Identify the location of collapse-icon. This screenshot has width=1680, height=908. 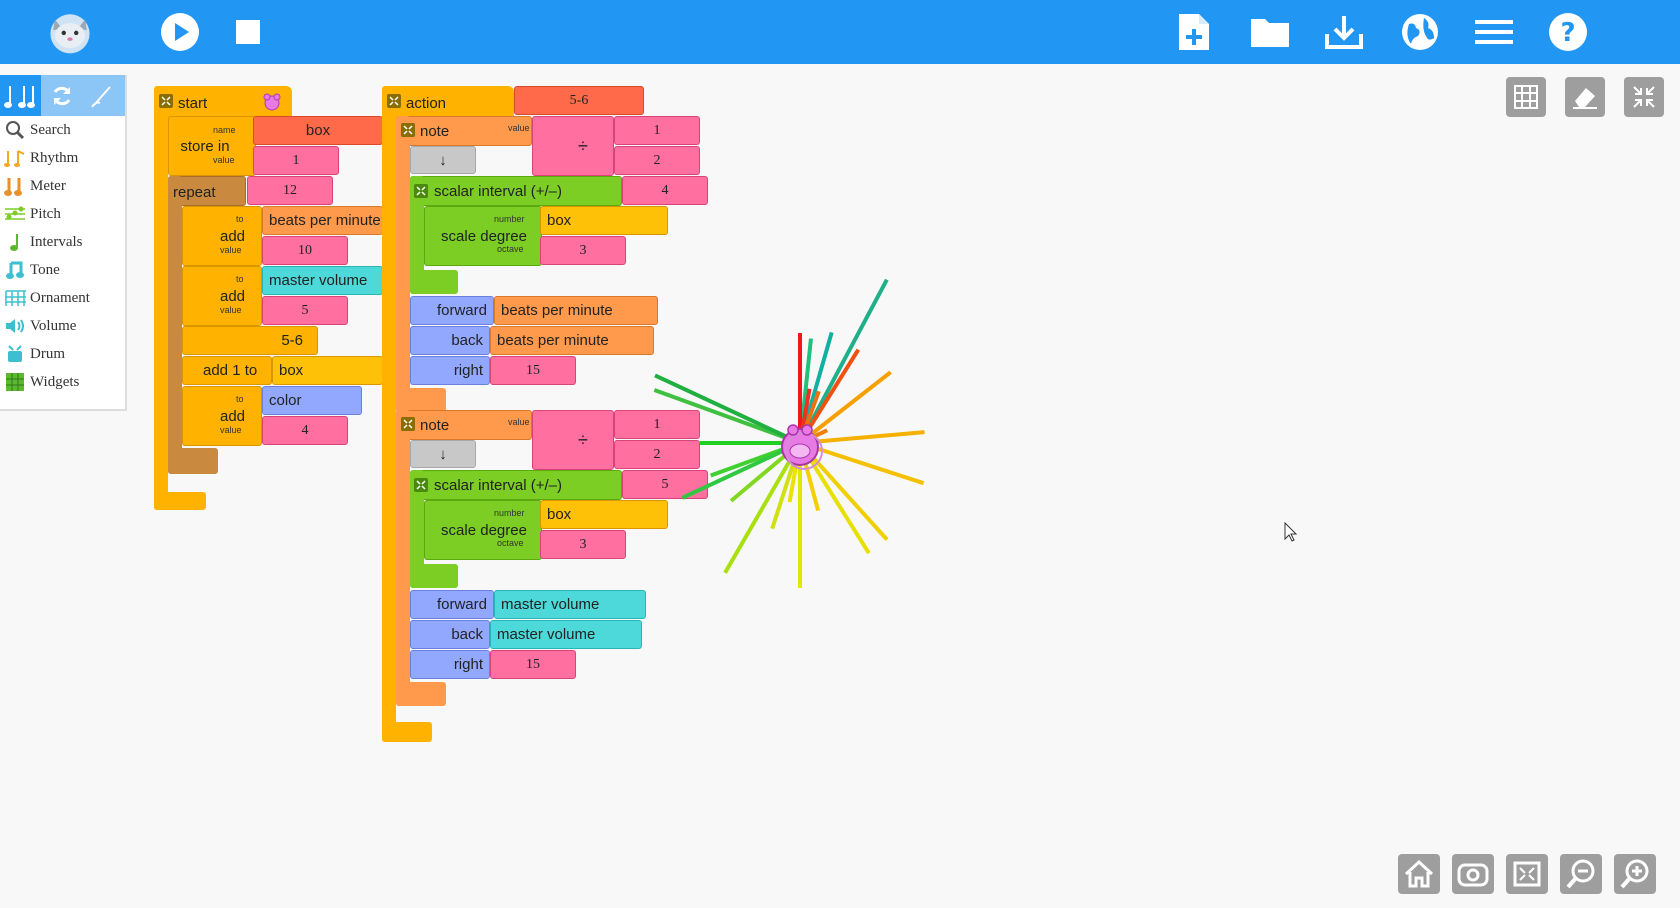
(1644, 97).